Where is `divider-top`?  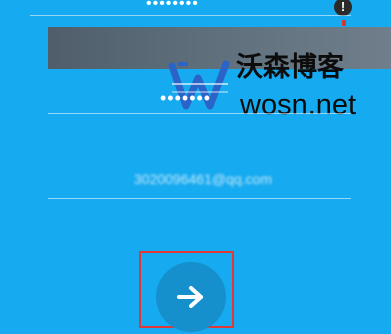 divider-top is located at coordinates (190, 15).